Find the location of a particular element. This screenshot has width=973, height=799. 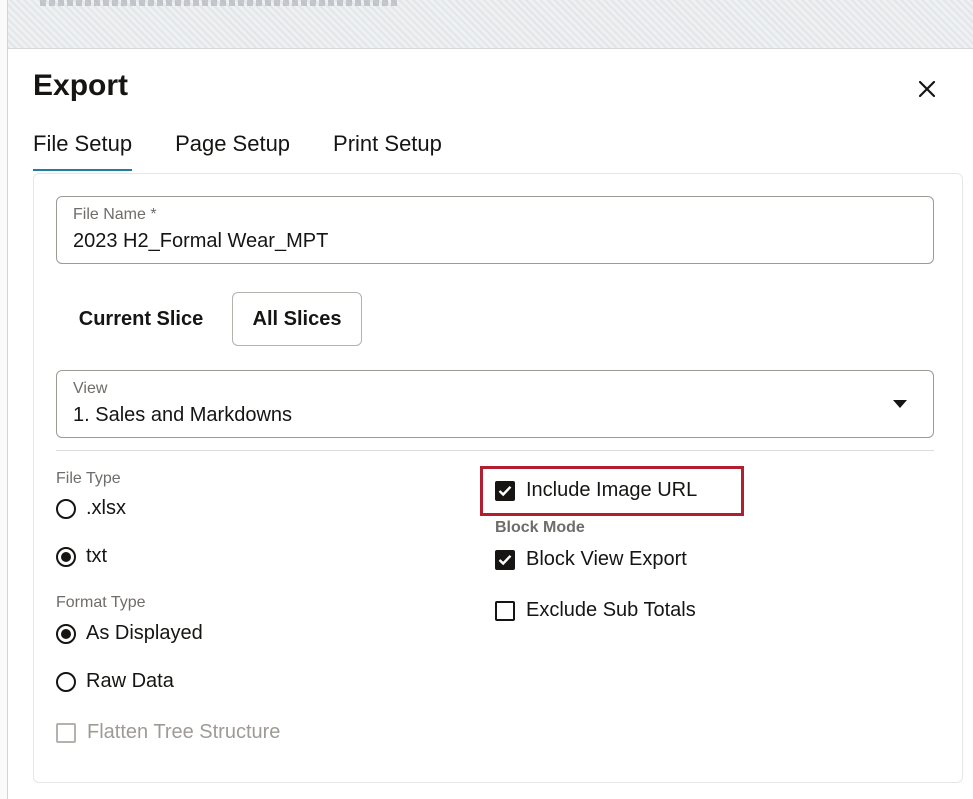

file-type-txt-radio: txt is located at coordinates (81, 556).